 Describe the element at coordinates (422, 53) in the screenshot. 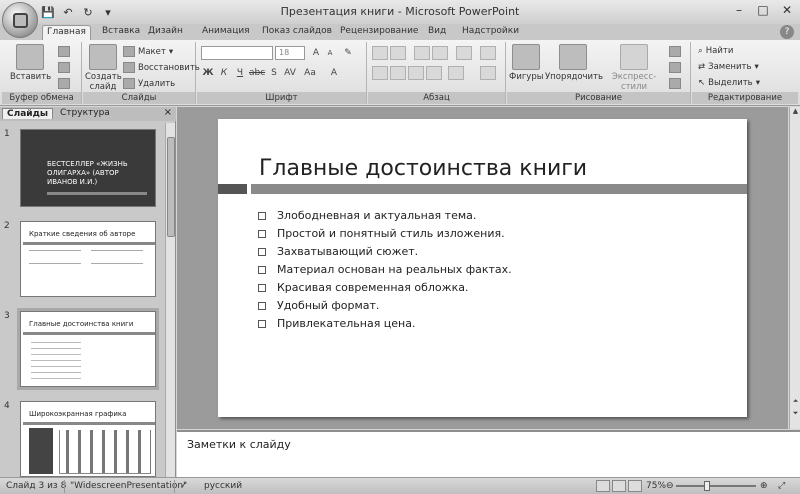

I see `decrease-indent-icon` at that location.